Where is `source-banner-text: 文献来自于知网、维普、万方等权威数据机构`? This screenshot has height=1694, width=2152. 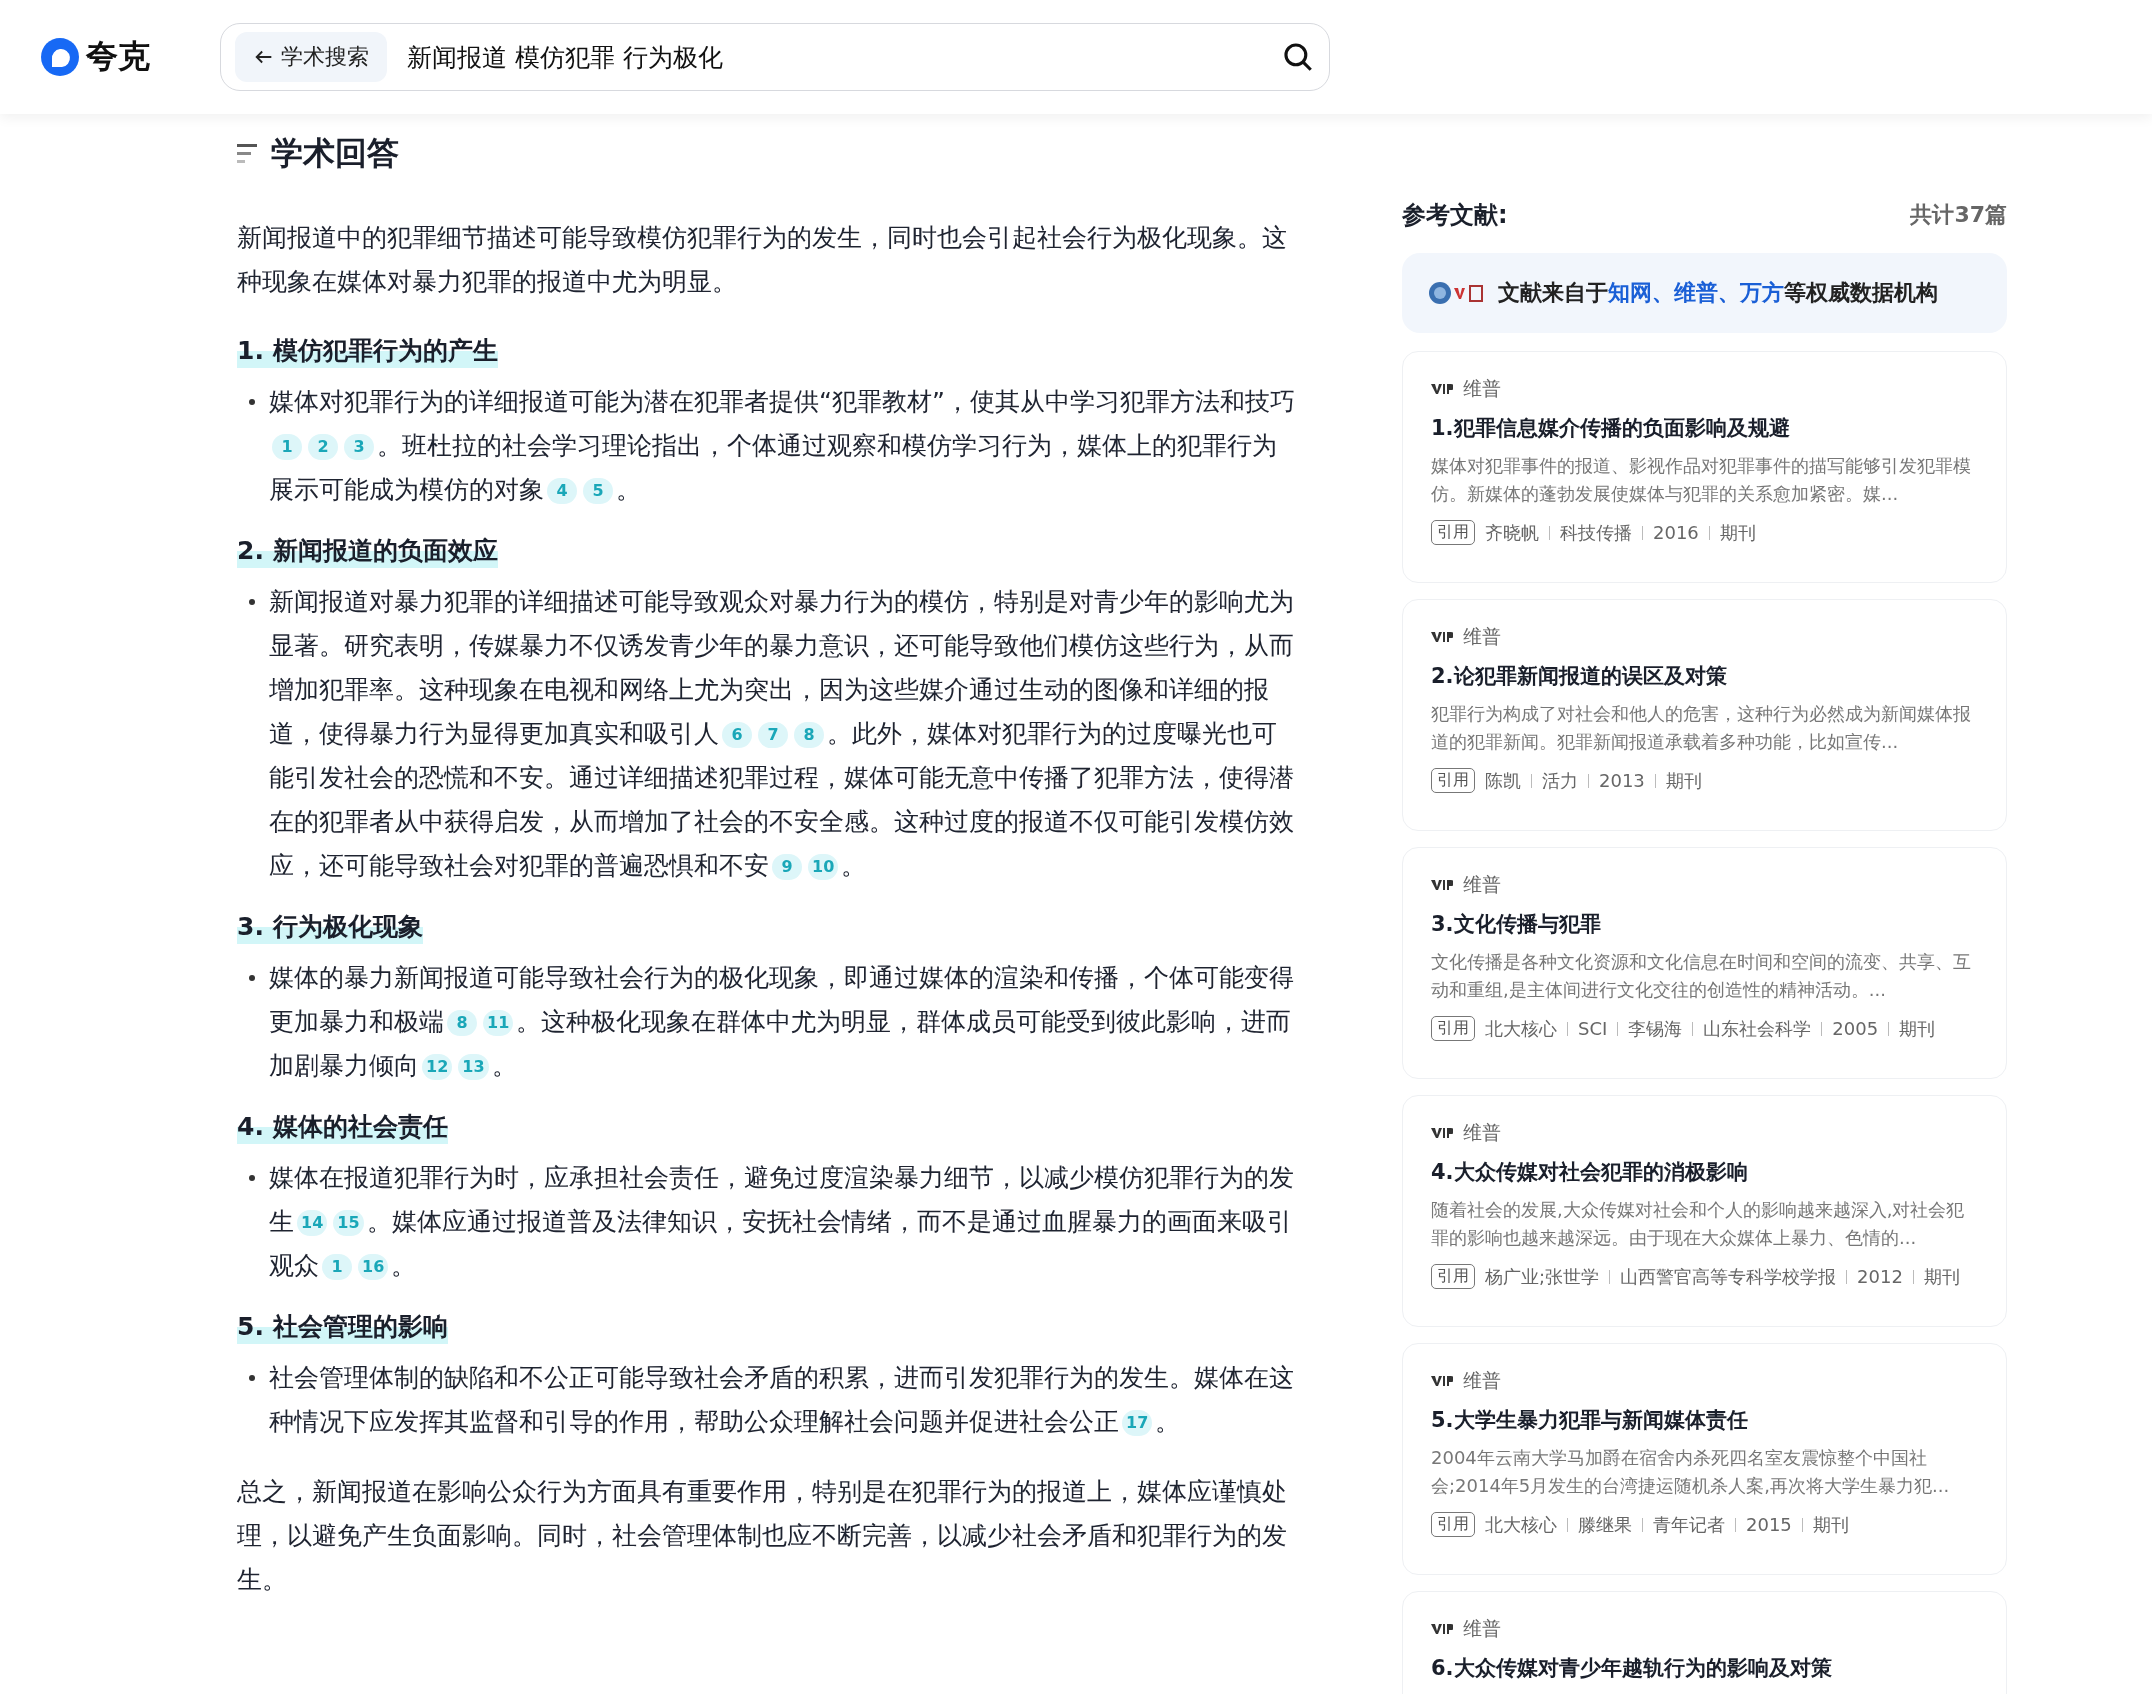 source-banner-text: 文献来自于知网、维普、万方等权威数据机构 is located at coordinates (1718, 293).